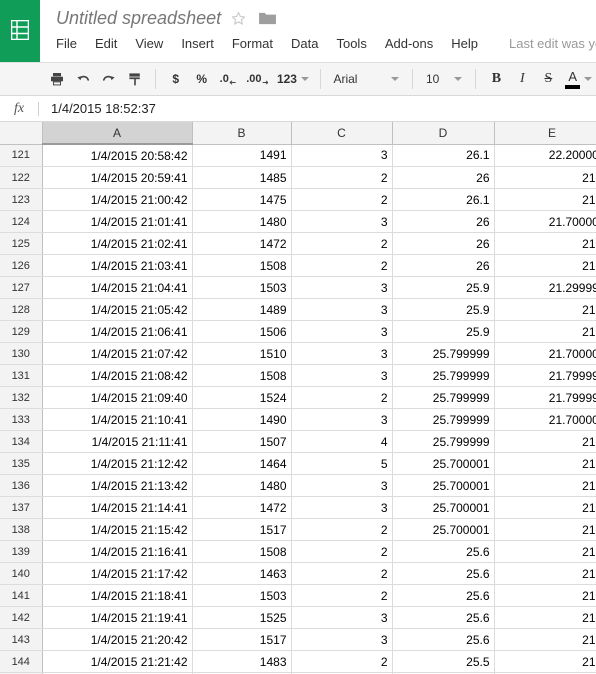 The width and height of the screenshot is (596, 674). I want to click on formula-input: 1/4/2015 18:52:37, so click(103, 108).